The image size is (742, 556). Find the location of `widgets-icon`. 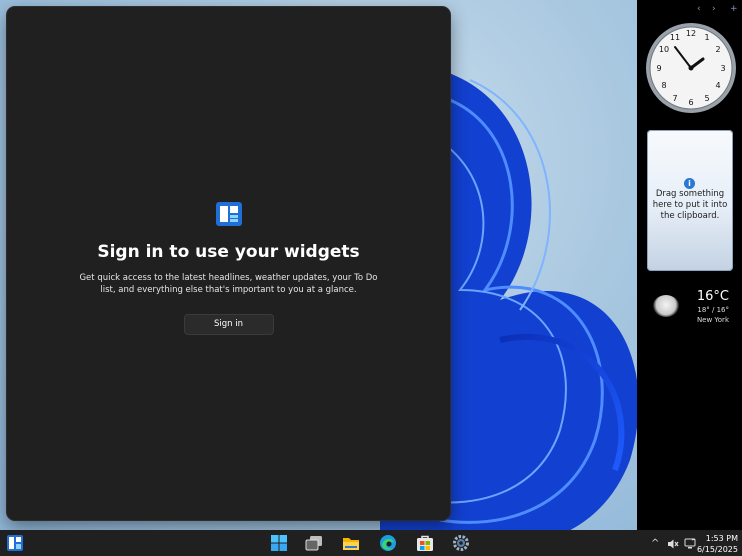

widgets-icon is located at coordinates (16, 543).